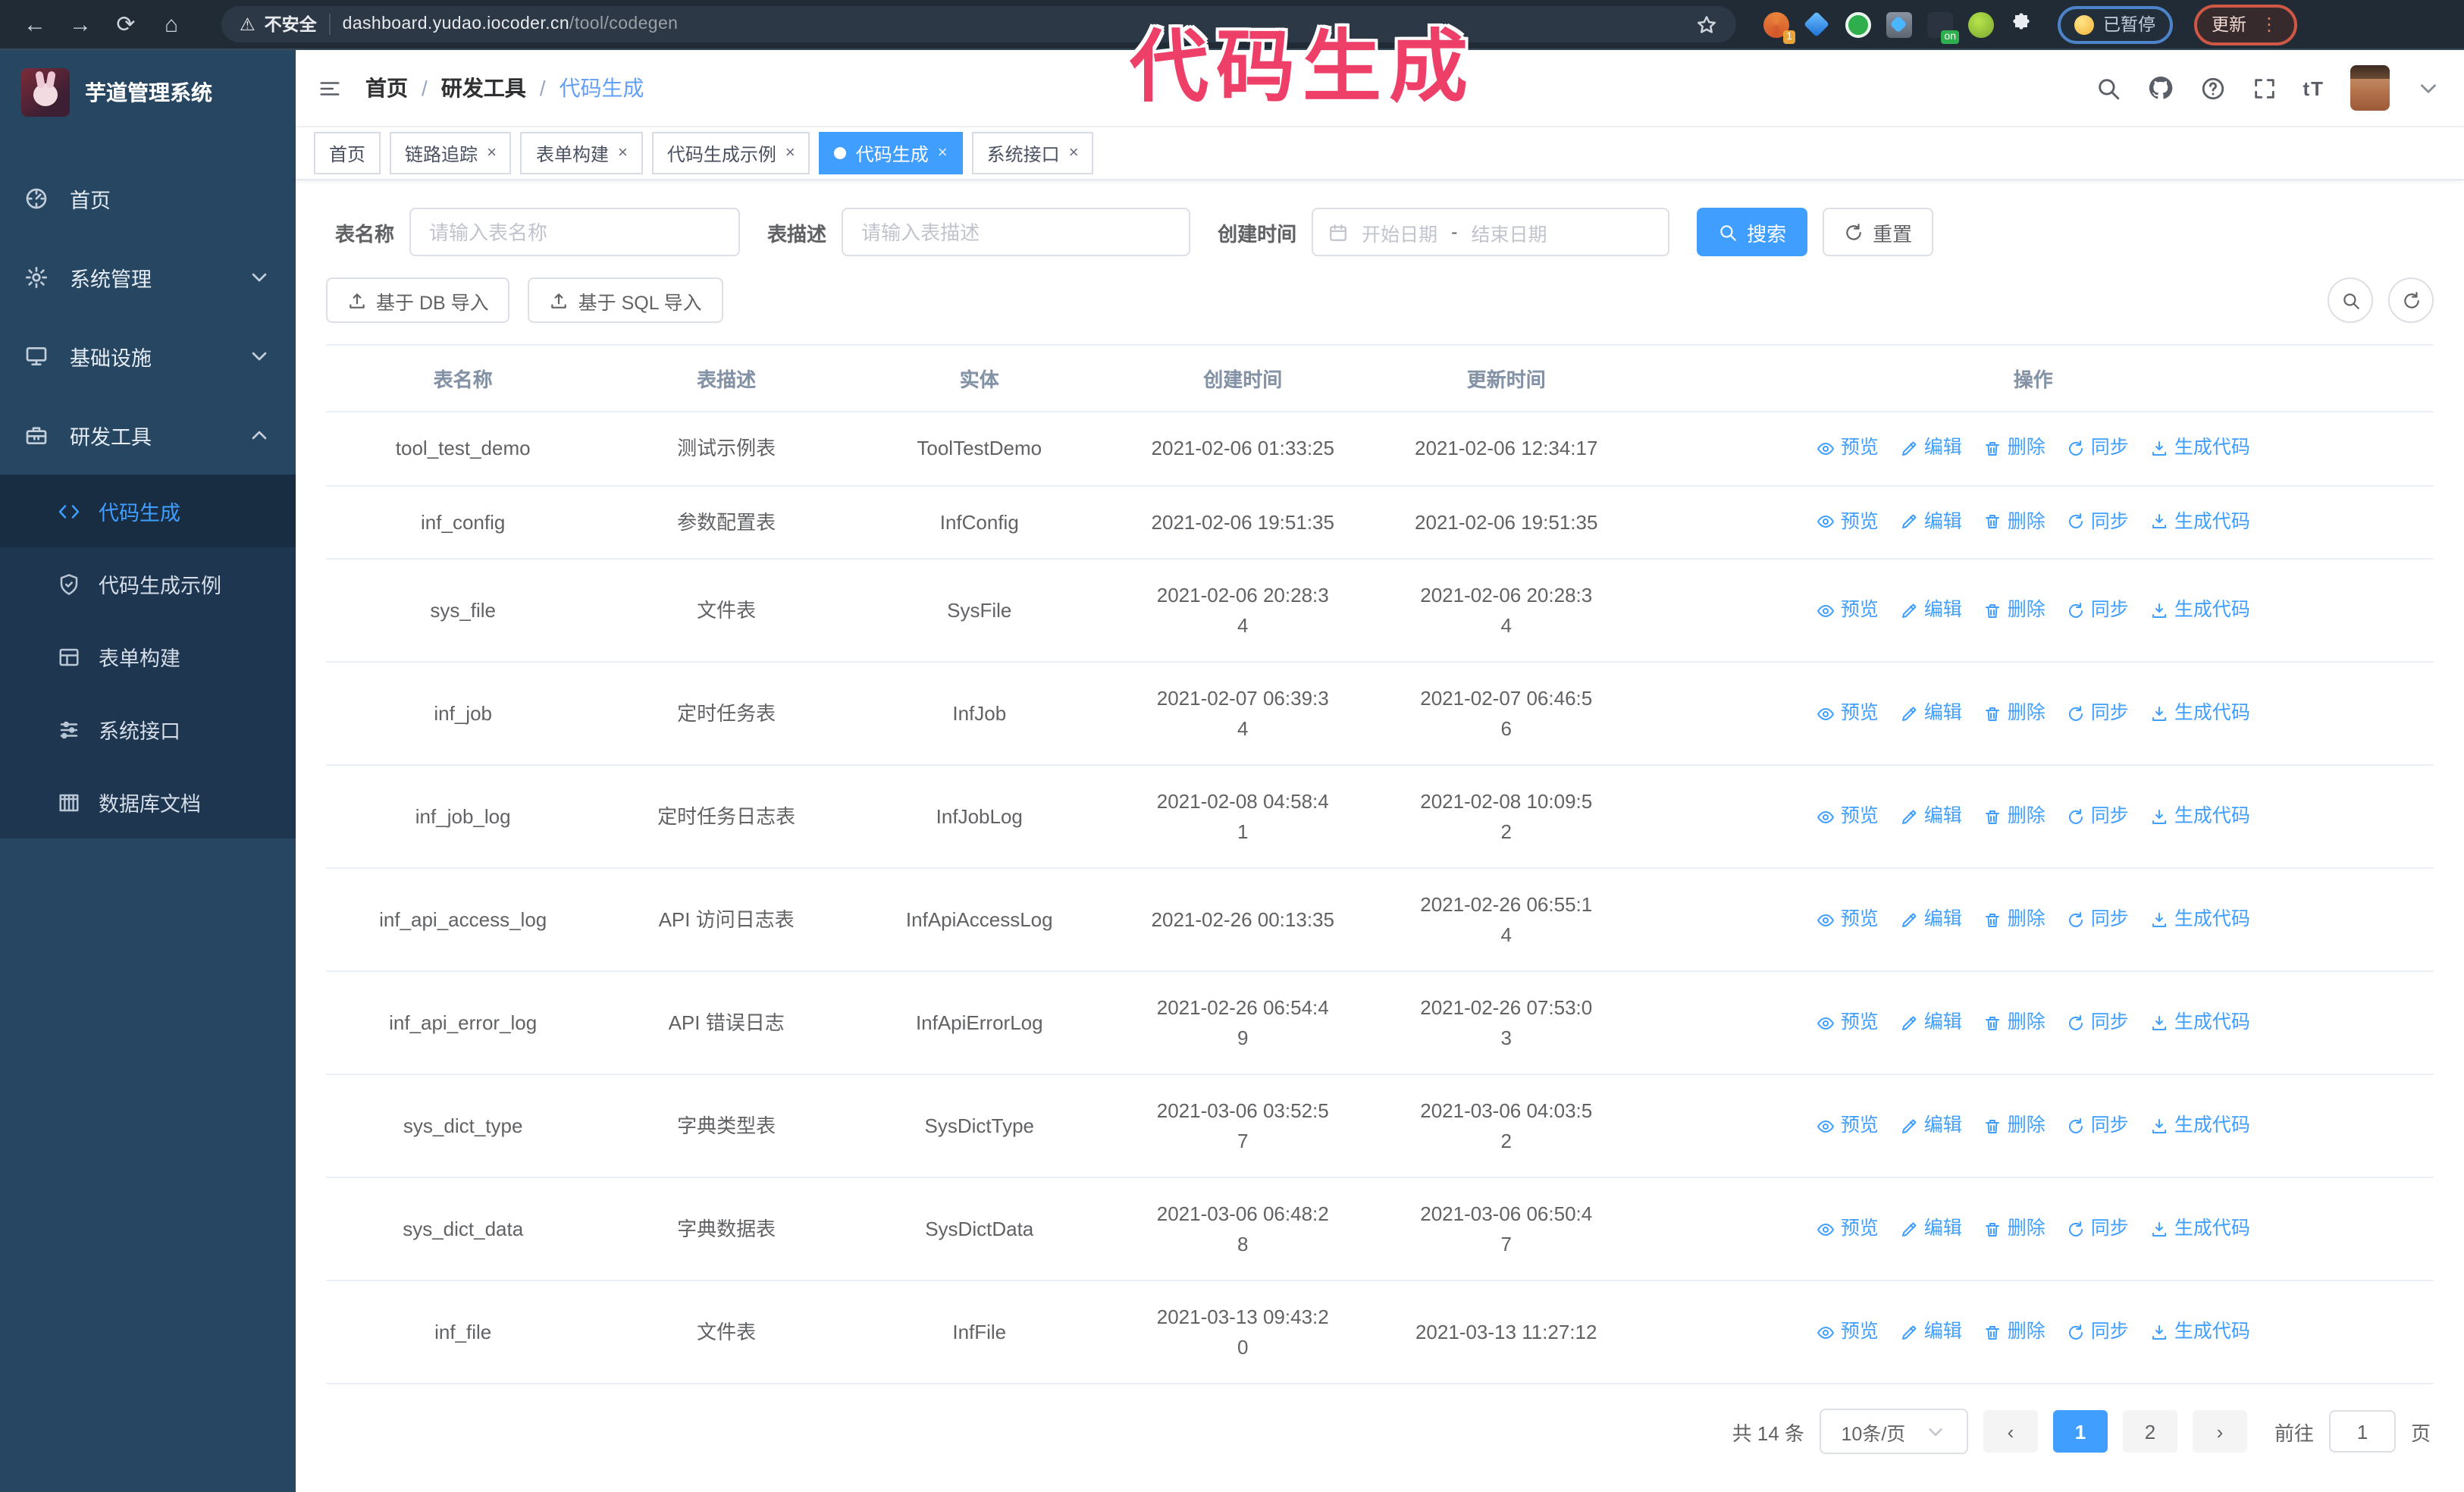  What do you see at coordinates (148, 802) in the screenshot?
I see `sidebar-submenu-item: 数据库文档` at bounding box center [148, 802].